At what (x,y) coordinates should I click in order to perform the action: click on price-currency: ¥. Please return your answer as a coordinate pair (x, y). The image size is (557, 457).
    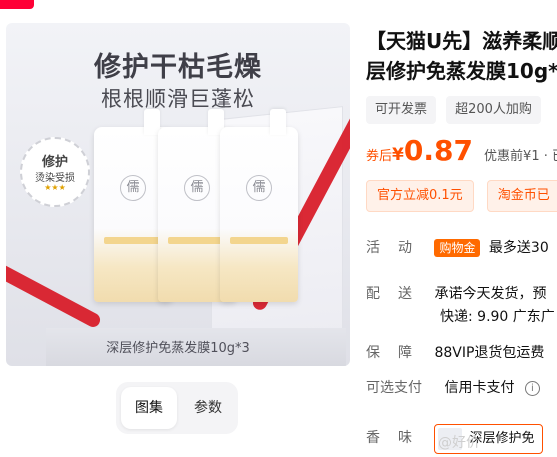
    Looking at the image, I should click on (398, 155).